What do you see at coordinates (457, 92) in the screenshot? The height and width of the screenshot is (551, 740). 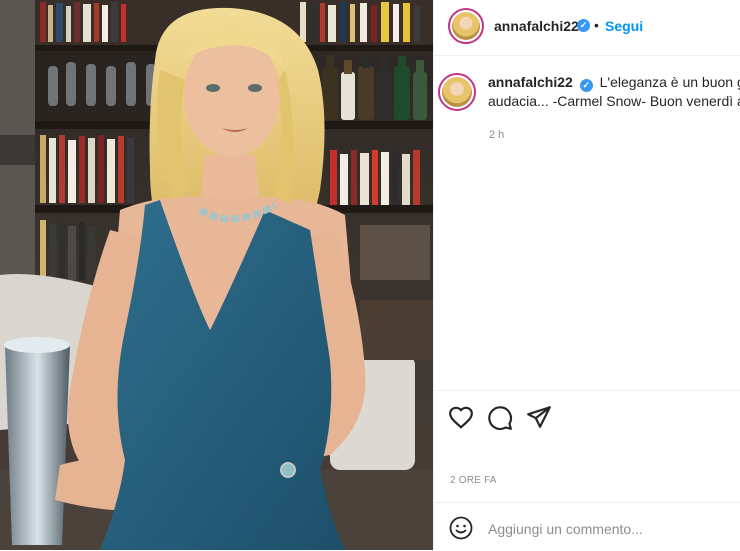 I see `caption-avatar` at bounding box center [457, 92].